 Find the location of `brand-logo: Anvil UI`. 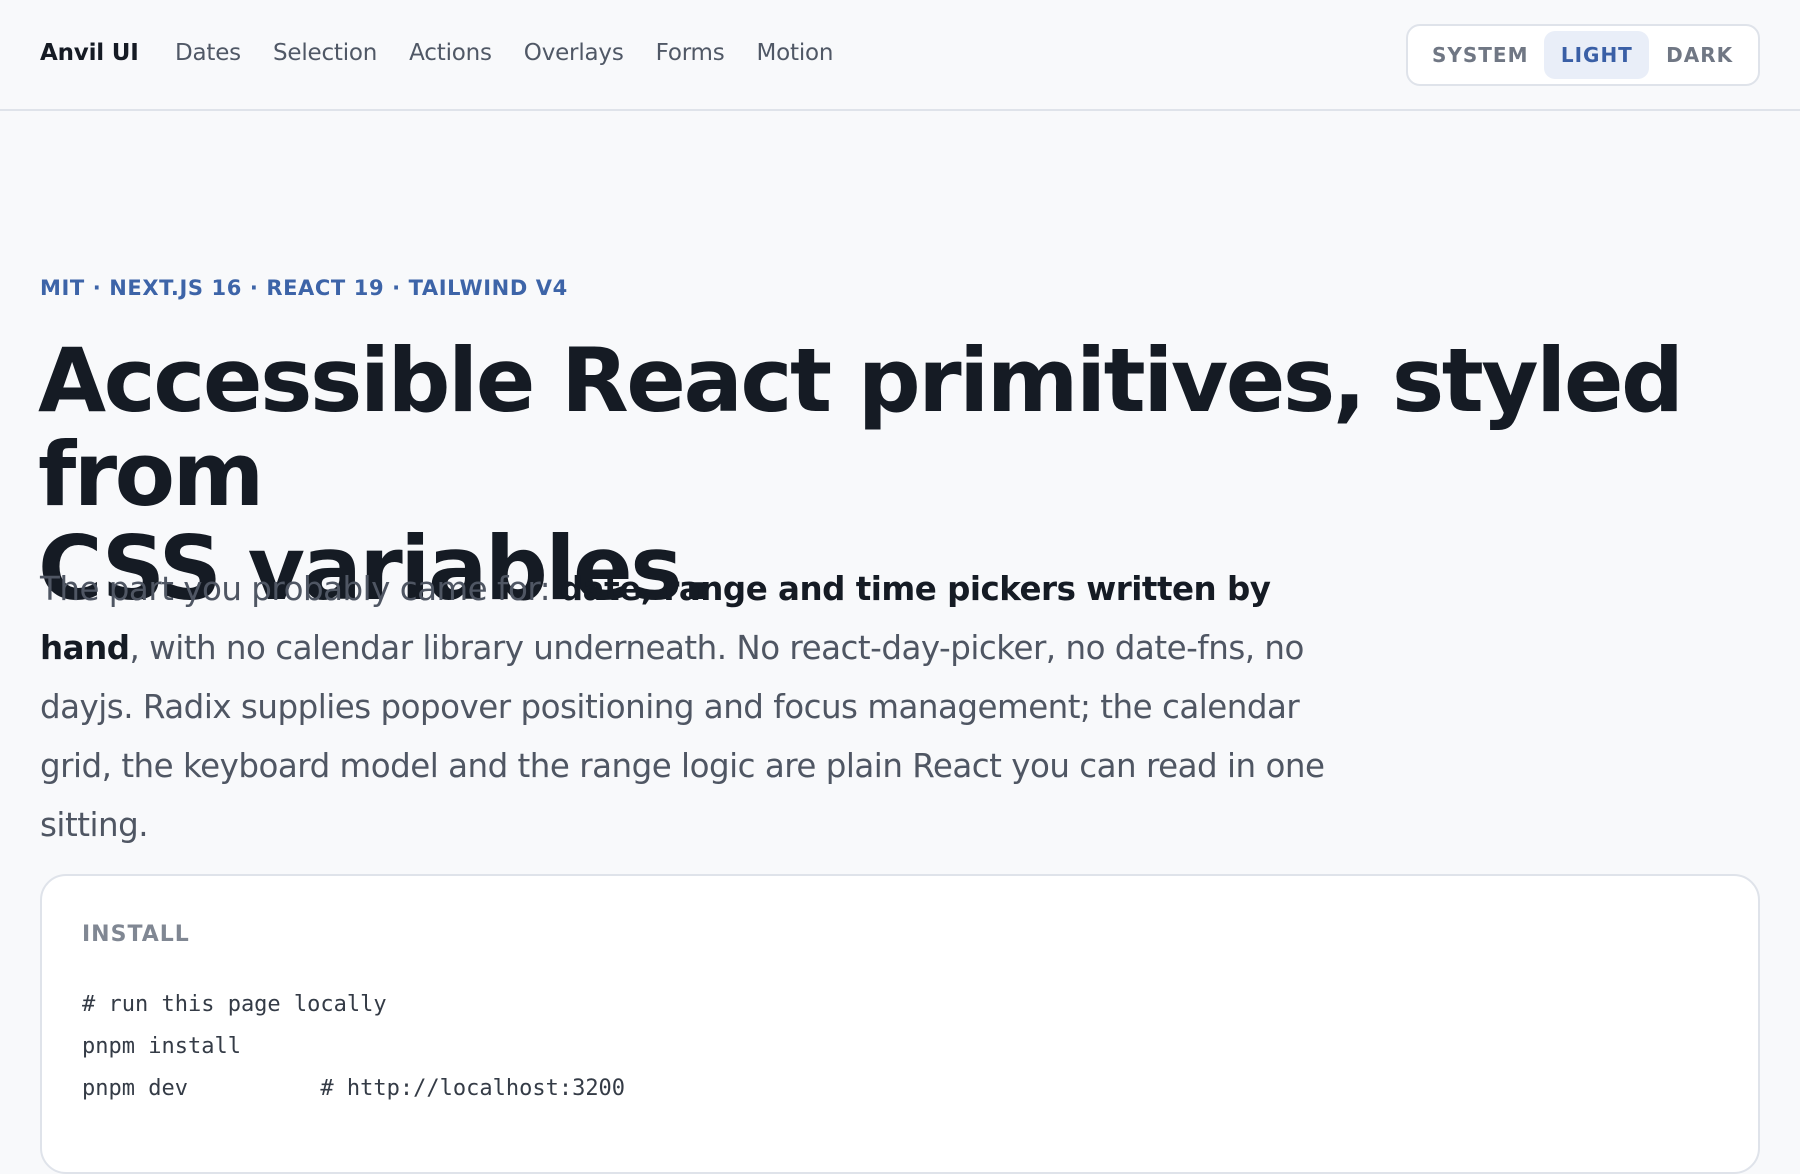

brand-logo: Anvil UI is located at coordinates (89, 53).